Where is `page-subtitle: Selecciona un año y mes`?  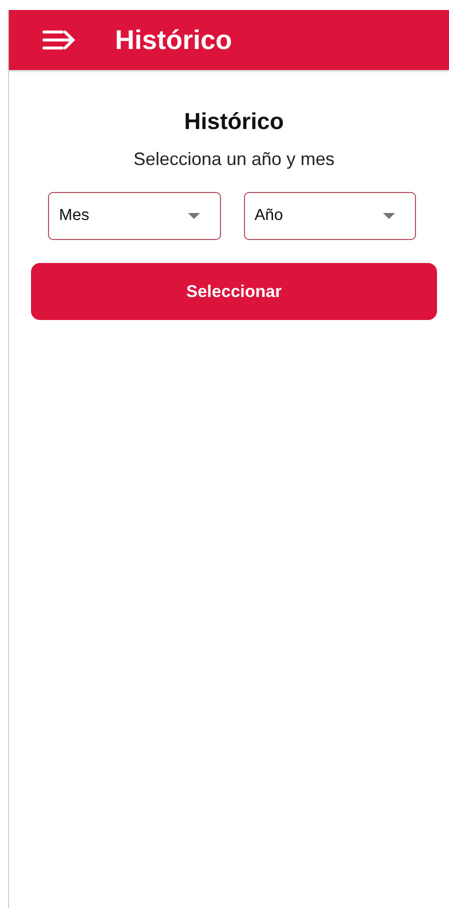
page-subtitle: Selecciona un año y mes is located at coordinates (234, 159).